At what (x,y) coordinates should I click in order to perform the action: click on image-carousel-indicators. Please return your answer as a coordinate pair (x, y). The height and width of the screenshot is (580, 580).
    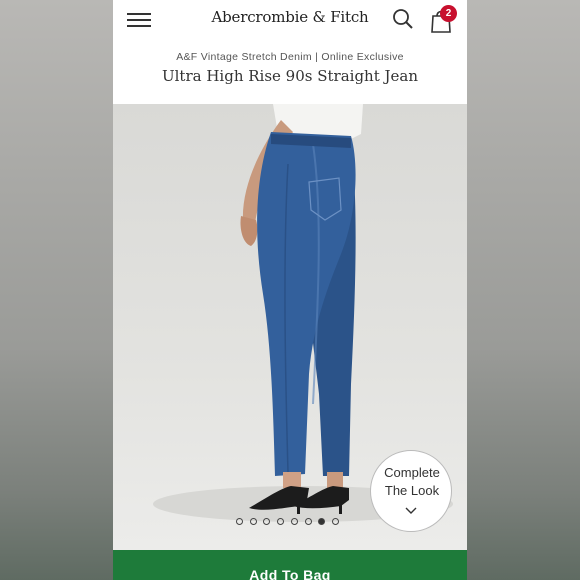
    Looking at the image, I should click on (291, 523).